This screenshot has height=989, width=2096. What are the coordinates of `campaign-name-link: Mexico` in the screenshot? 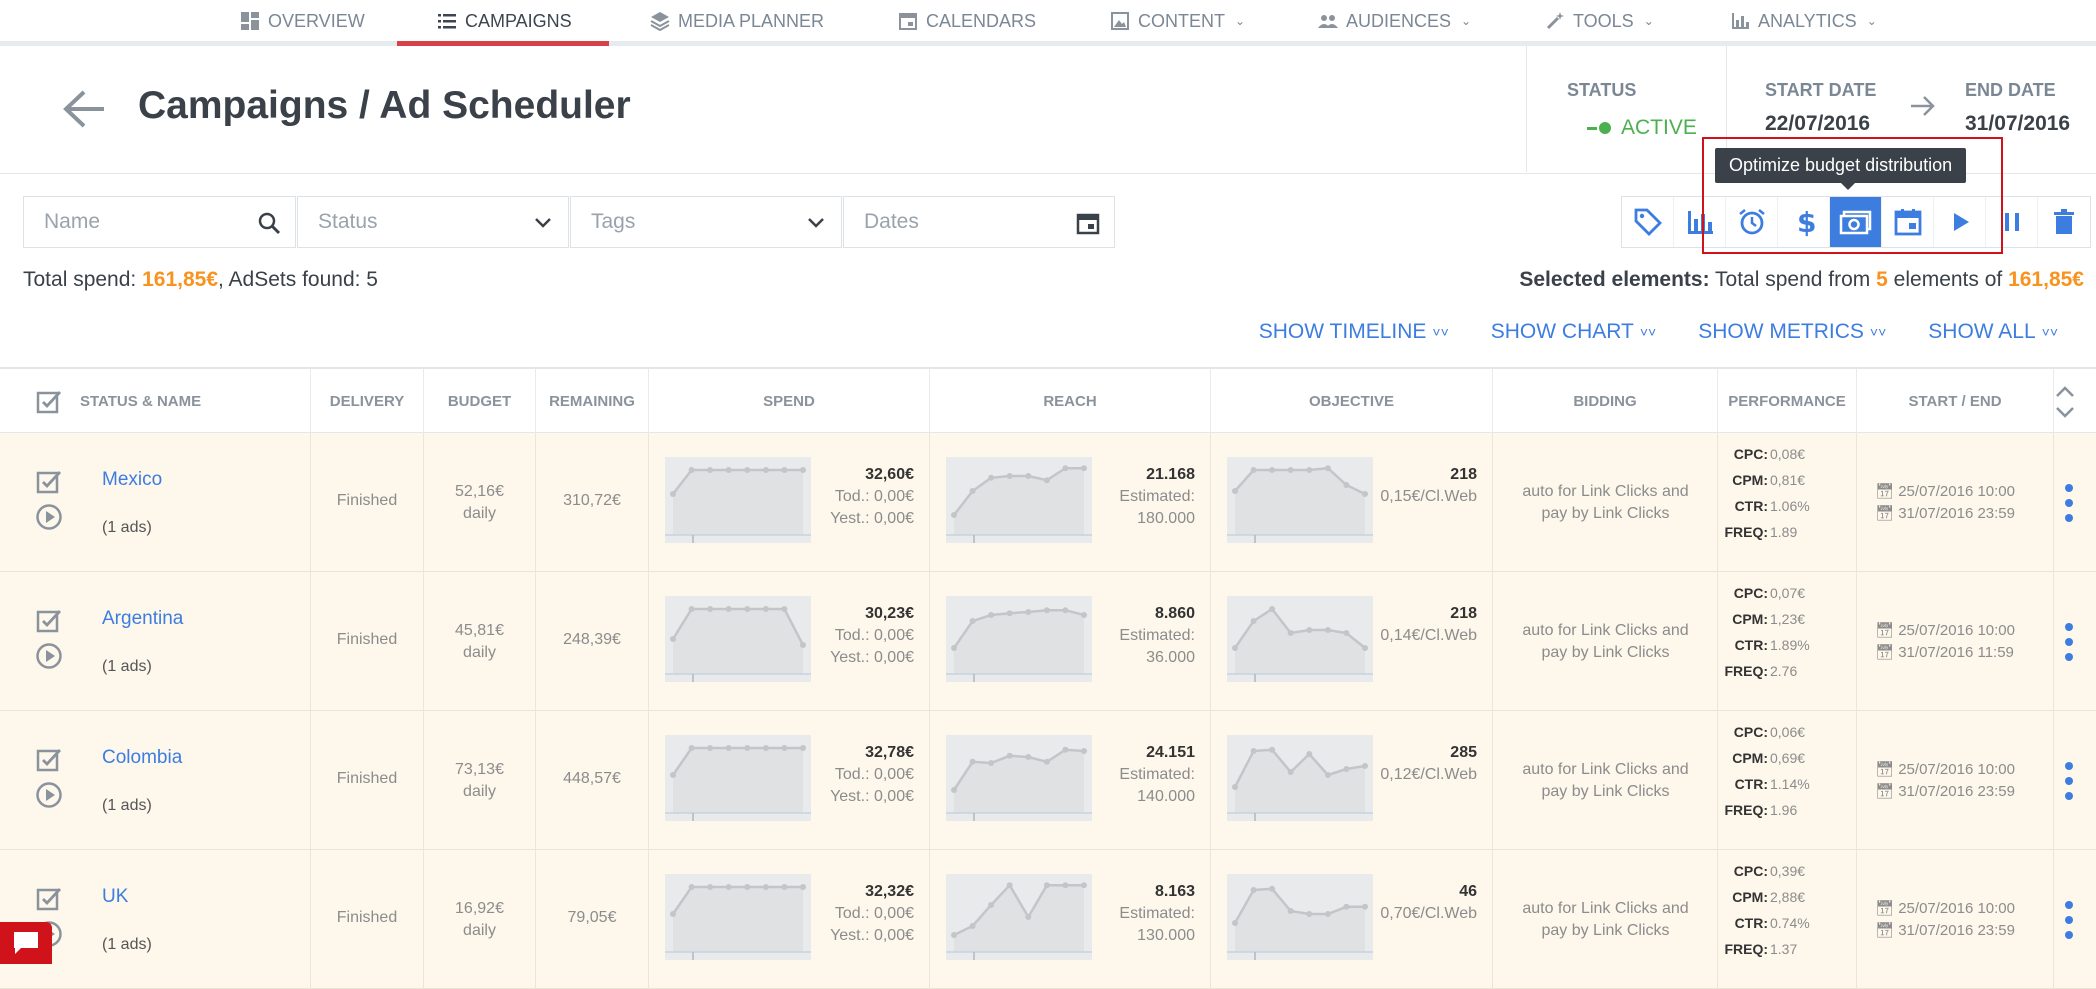 It's located at (132, 480).